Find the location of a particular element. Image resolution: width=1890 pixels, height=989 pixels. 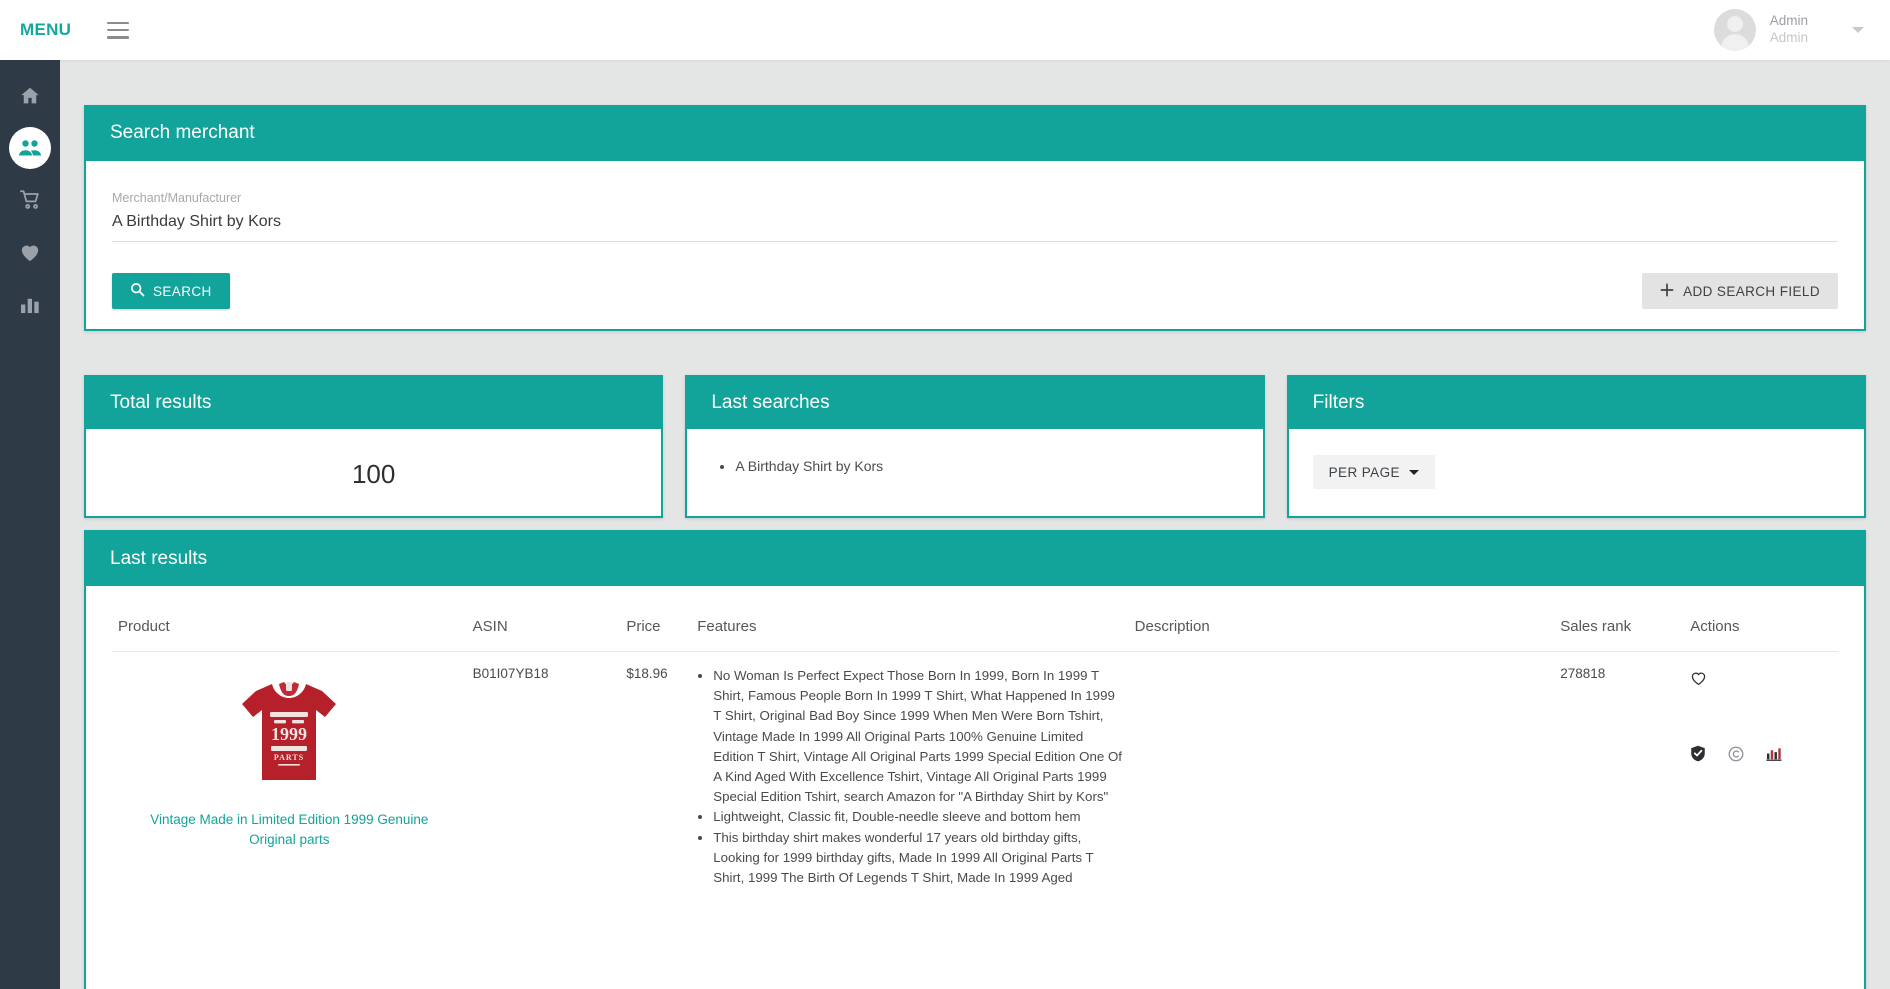

merchant-input is located at coordinates (975, 225).